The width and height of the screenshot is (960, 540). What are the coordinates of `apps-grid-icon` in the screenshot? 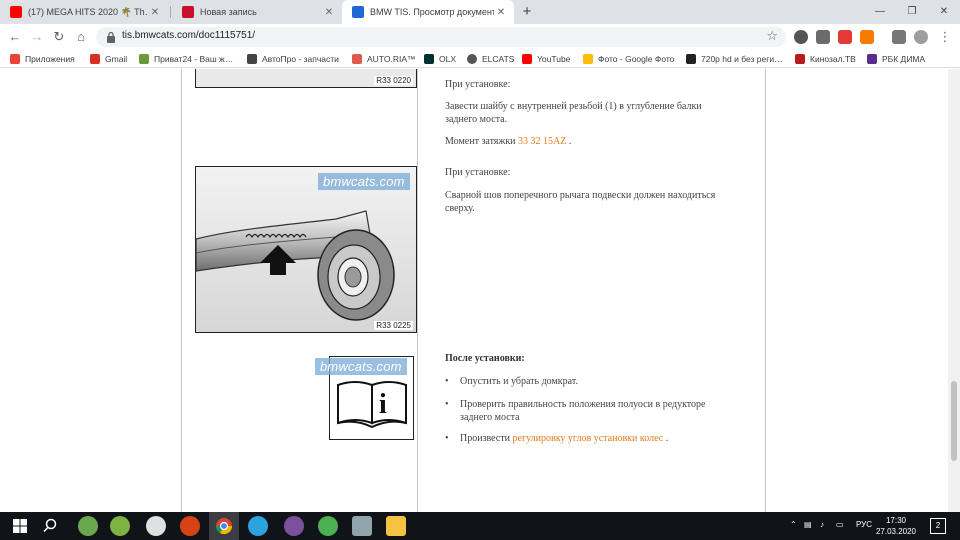 It's located at (15, 59).